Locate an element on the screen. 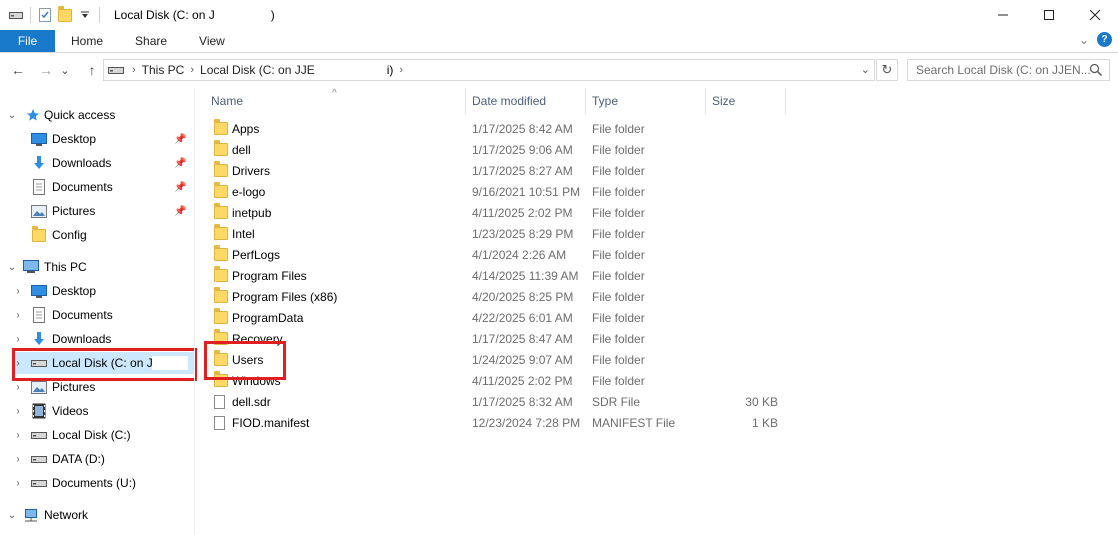 Image resolution: width=1118 pixels, height=535 pixels. close-button is located at coordinates (1095, 15).